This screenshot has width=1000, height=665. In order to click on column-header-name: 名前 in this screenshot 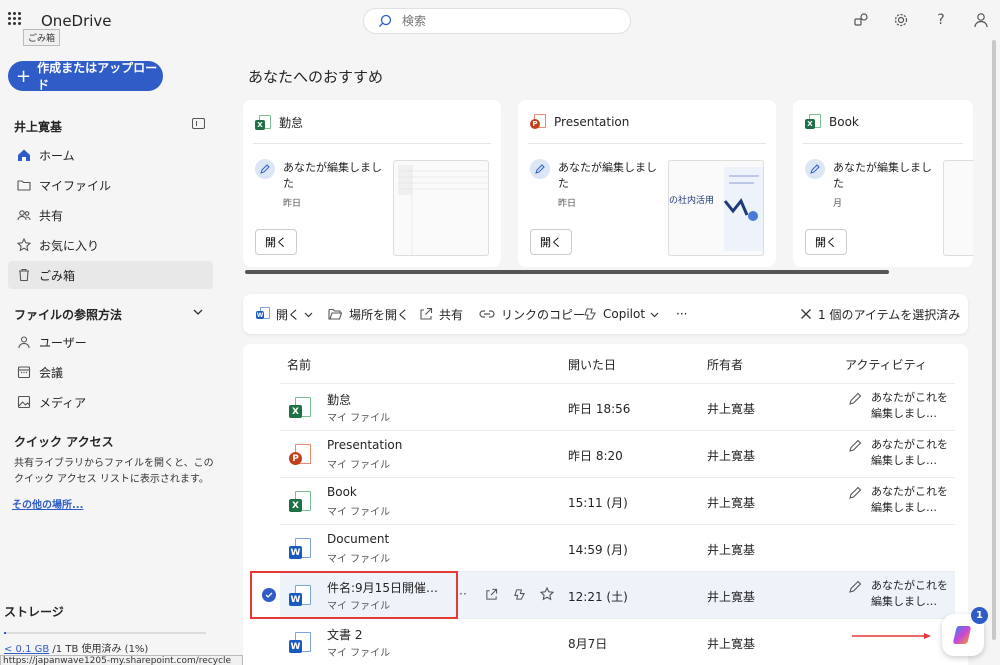, I will do `click(299, 364)`.